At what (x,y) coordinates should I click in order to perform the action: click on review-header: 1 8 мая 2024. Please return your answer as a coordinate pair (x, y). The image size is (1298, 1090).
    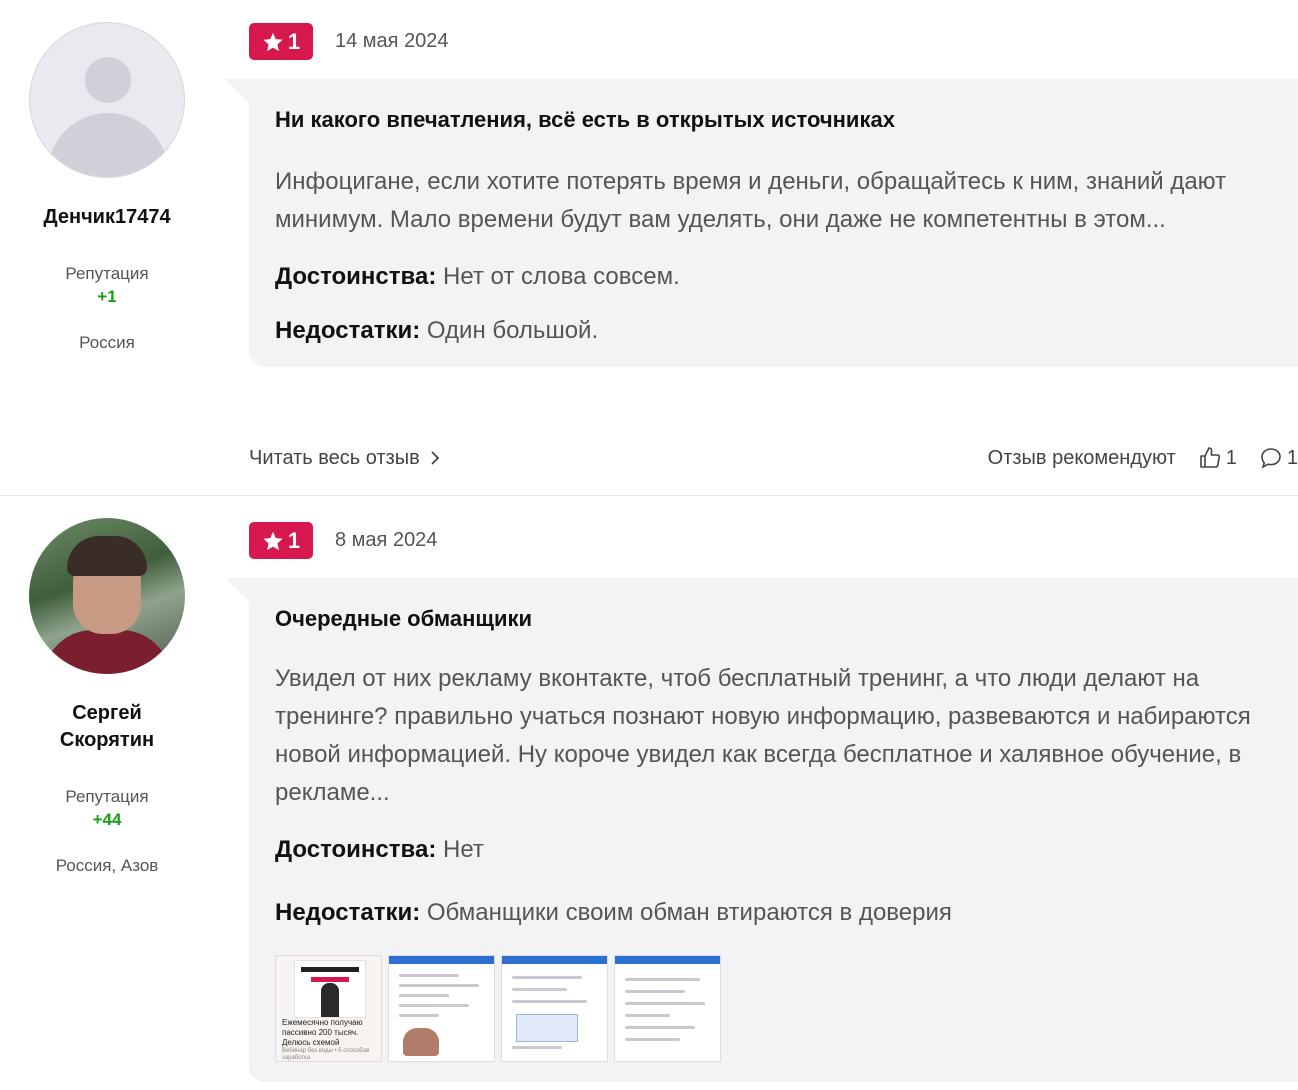
    Looking at the image, I should click on (343, 540).